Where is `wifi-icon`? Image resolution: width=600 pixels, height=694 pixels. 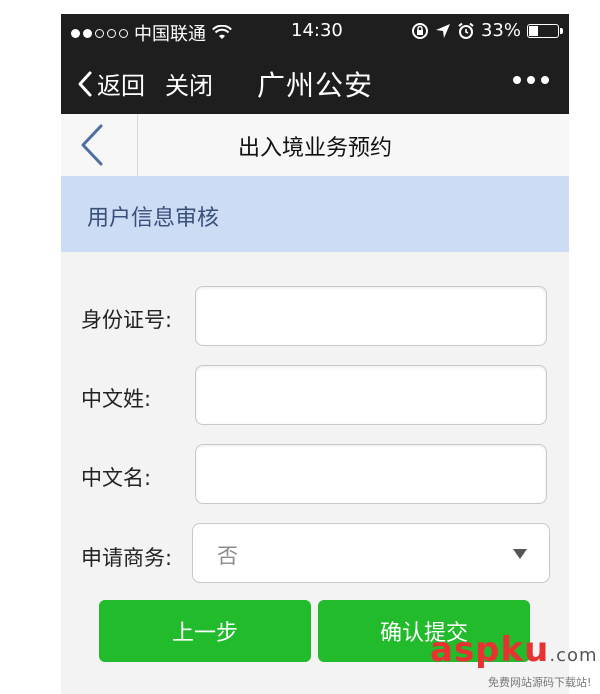
wifi-icon is located at coordinates (222, 32).